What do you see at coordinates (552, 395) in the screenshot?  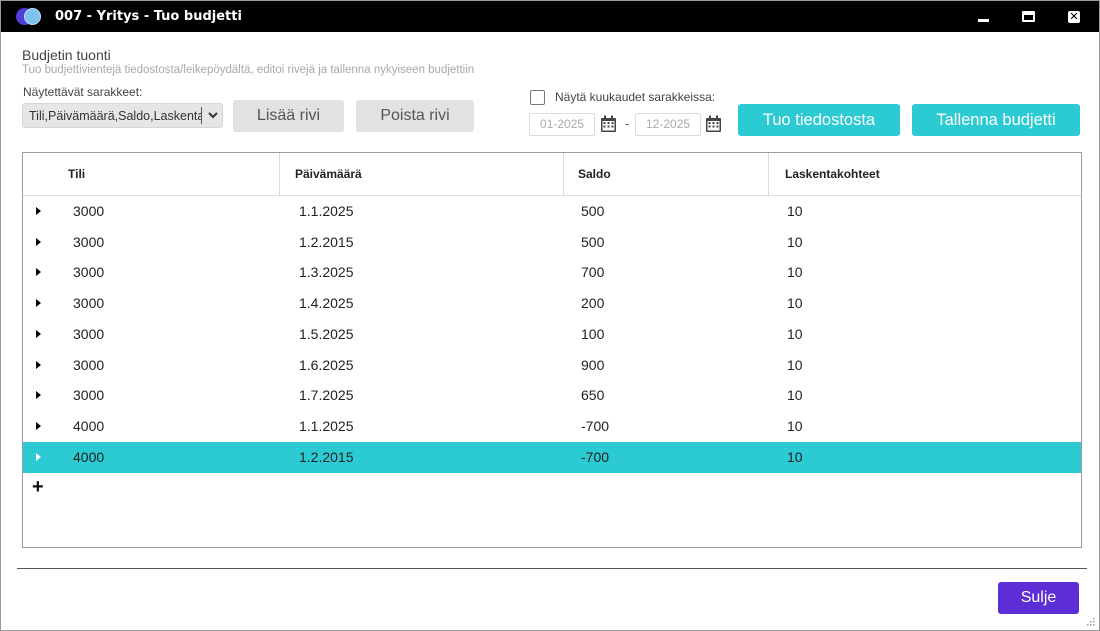 I see `table-row: 3000 1.7.2025 650 10` at bounding box center [552, 395].